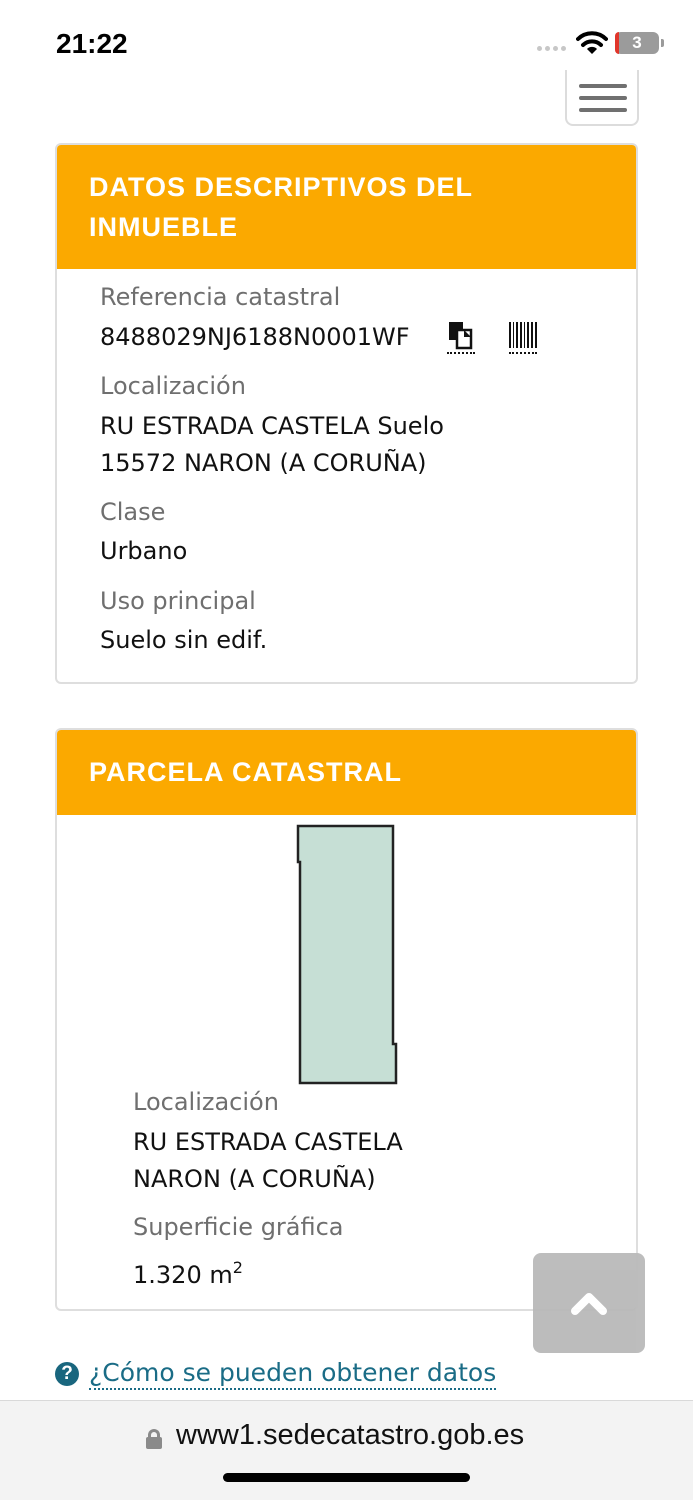 This screenshot has width=693, height=1500. Describe the element at coordinates (346, 1477) in the screenshot. I see `home-indicator` at that location.